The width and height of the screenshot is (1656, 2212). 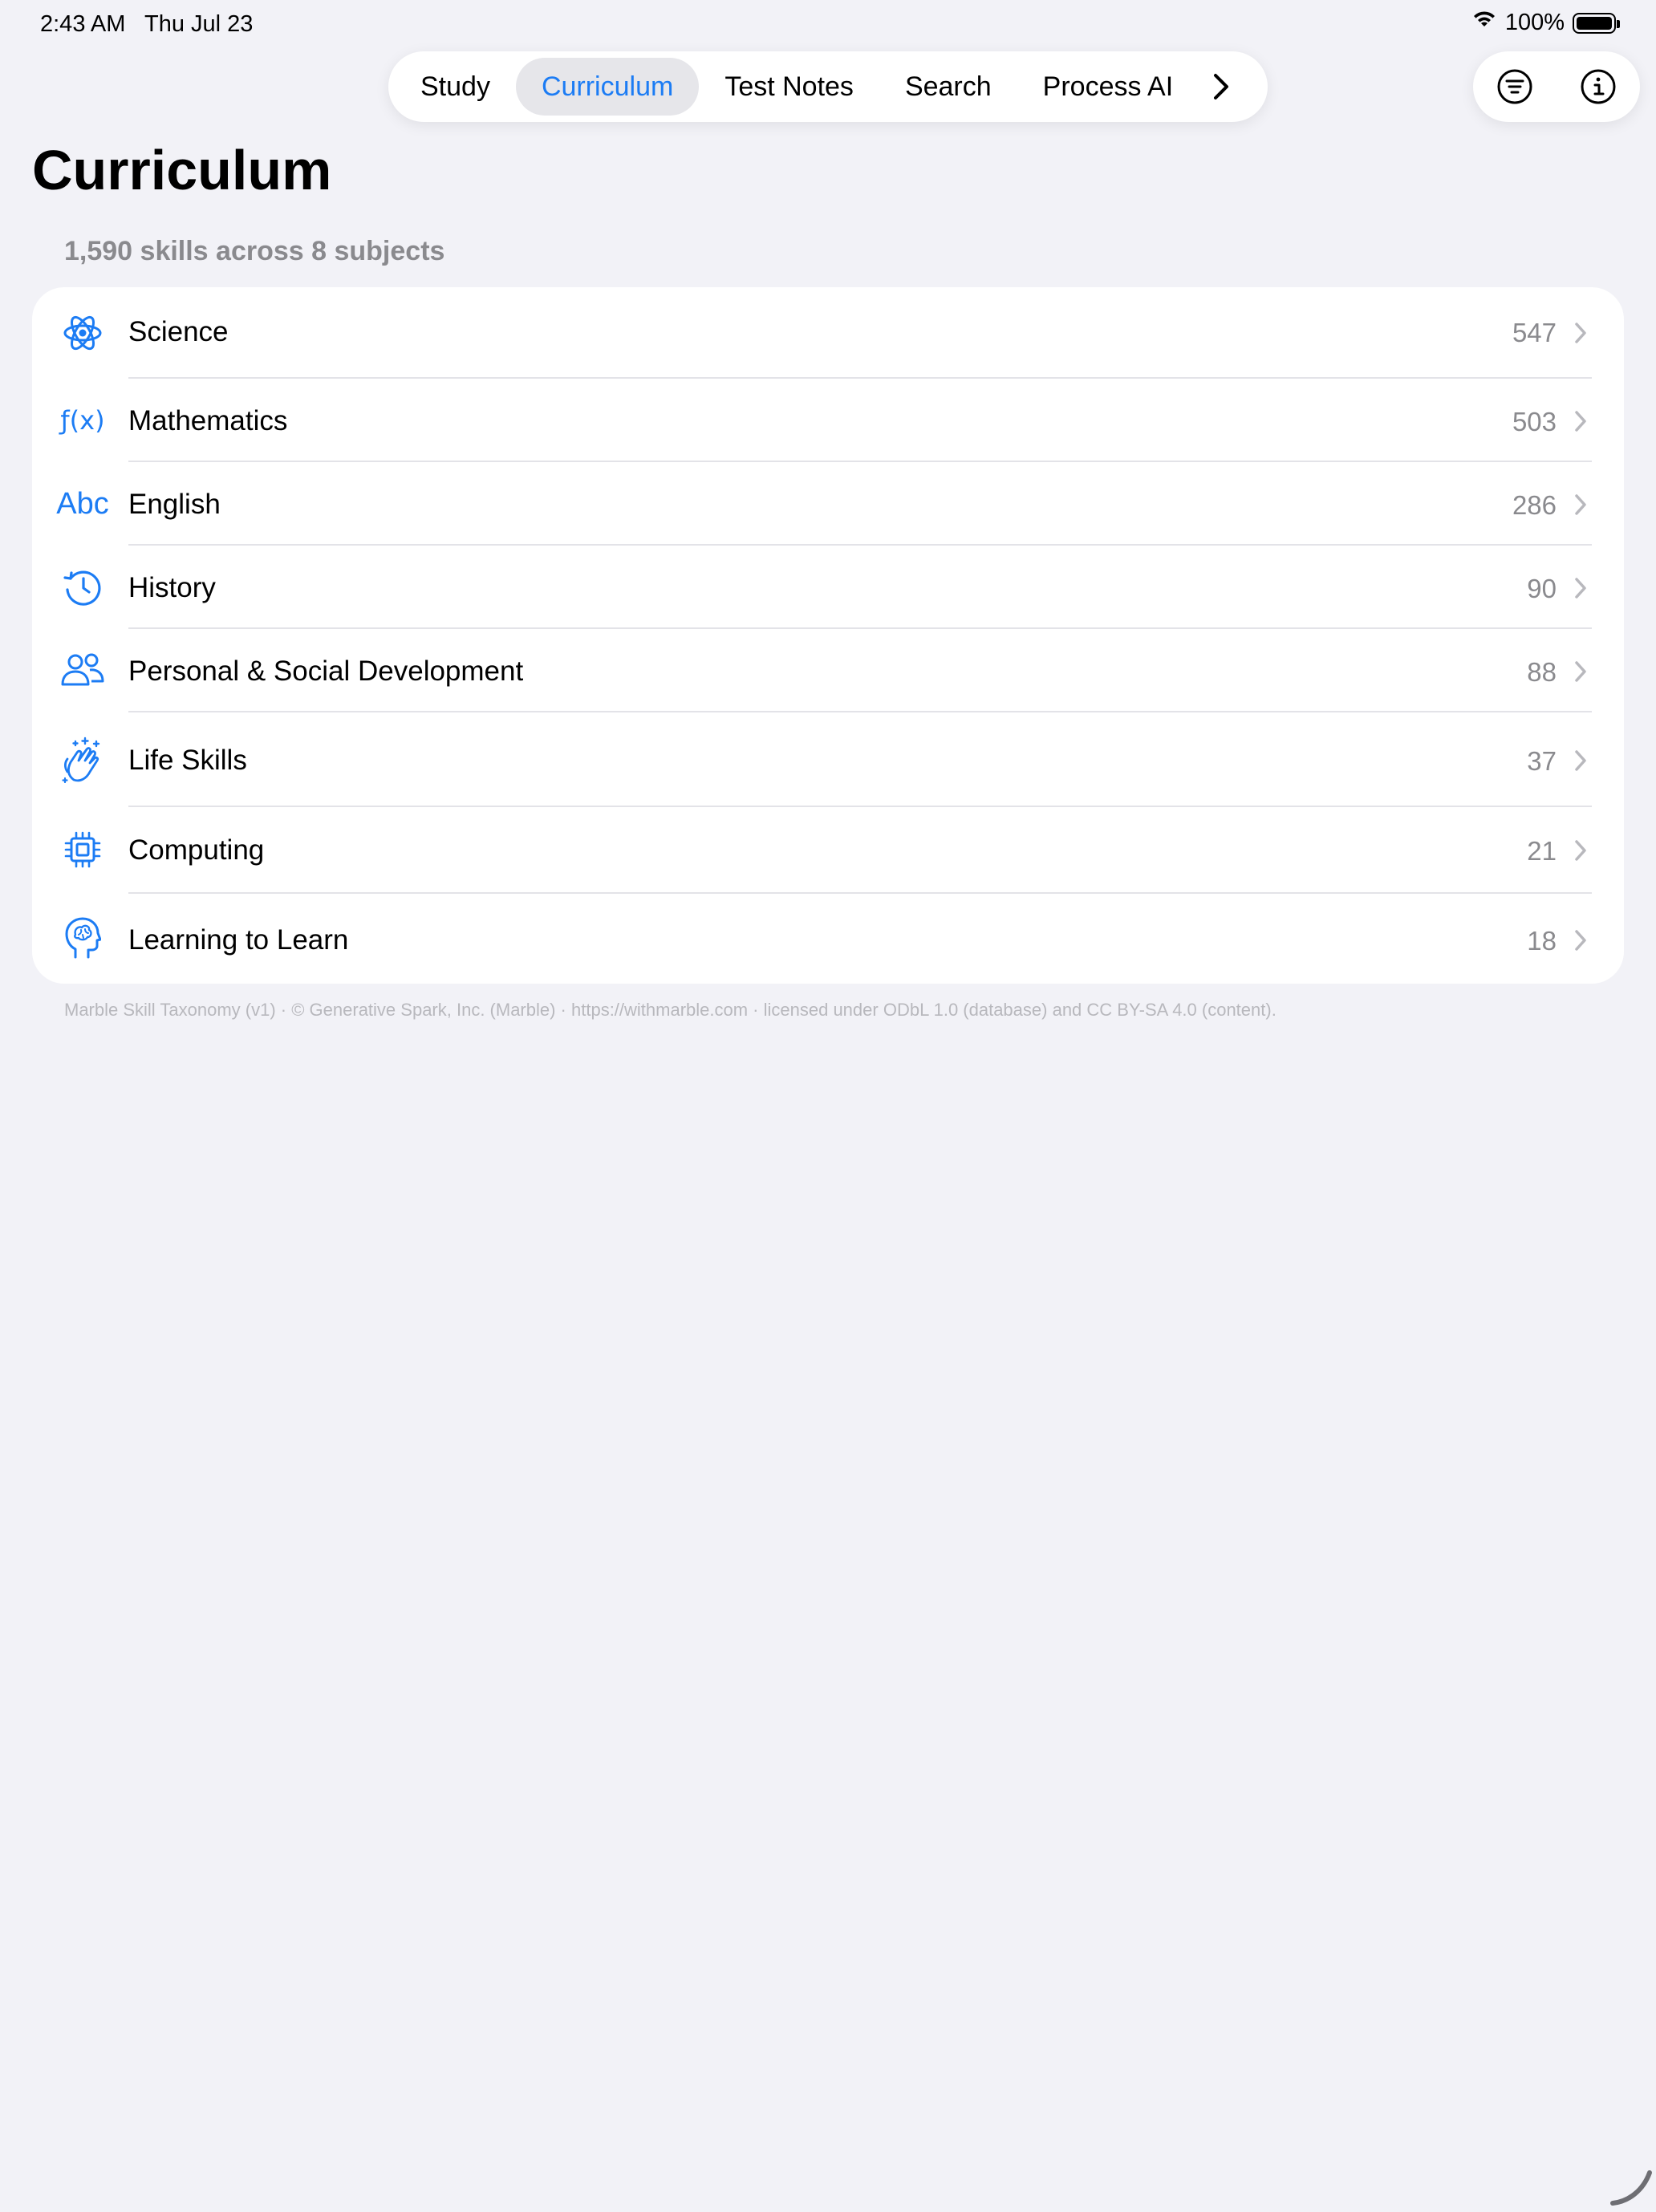 What do you see at coordinates (607, 87) in the screenshot?
I see `tab-curriculum: Curriculum` at bounding box center [607, 87].